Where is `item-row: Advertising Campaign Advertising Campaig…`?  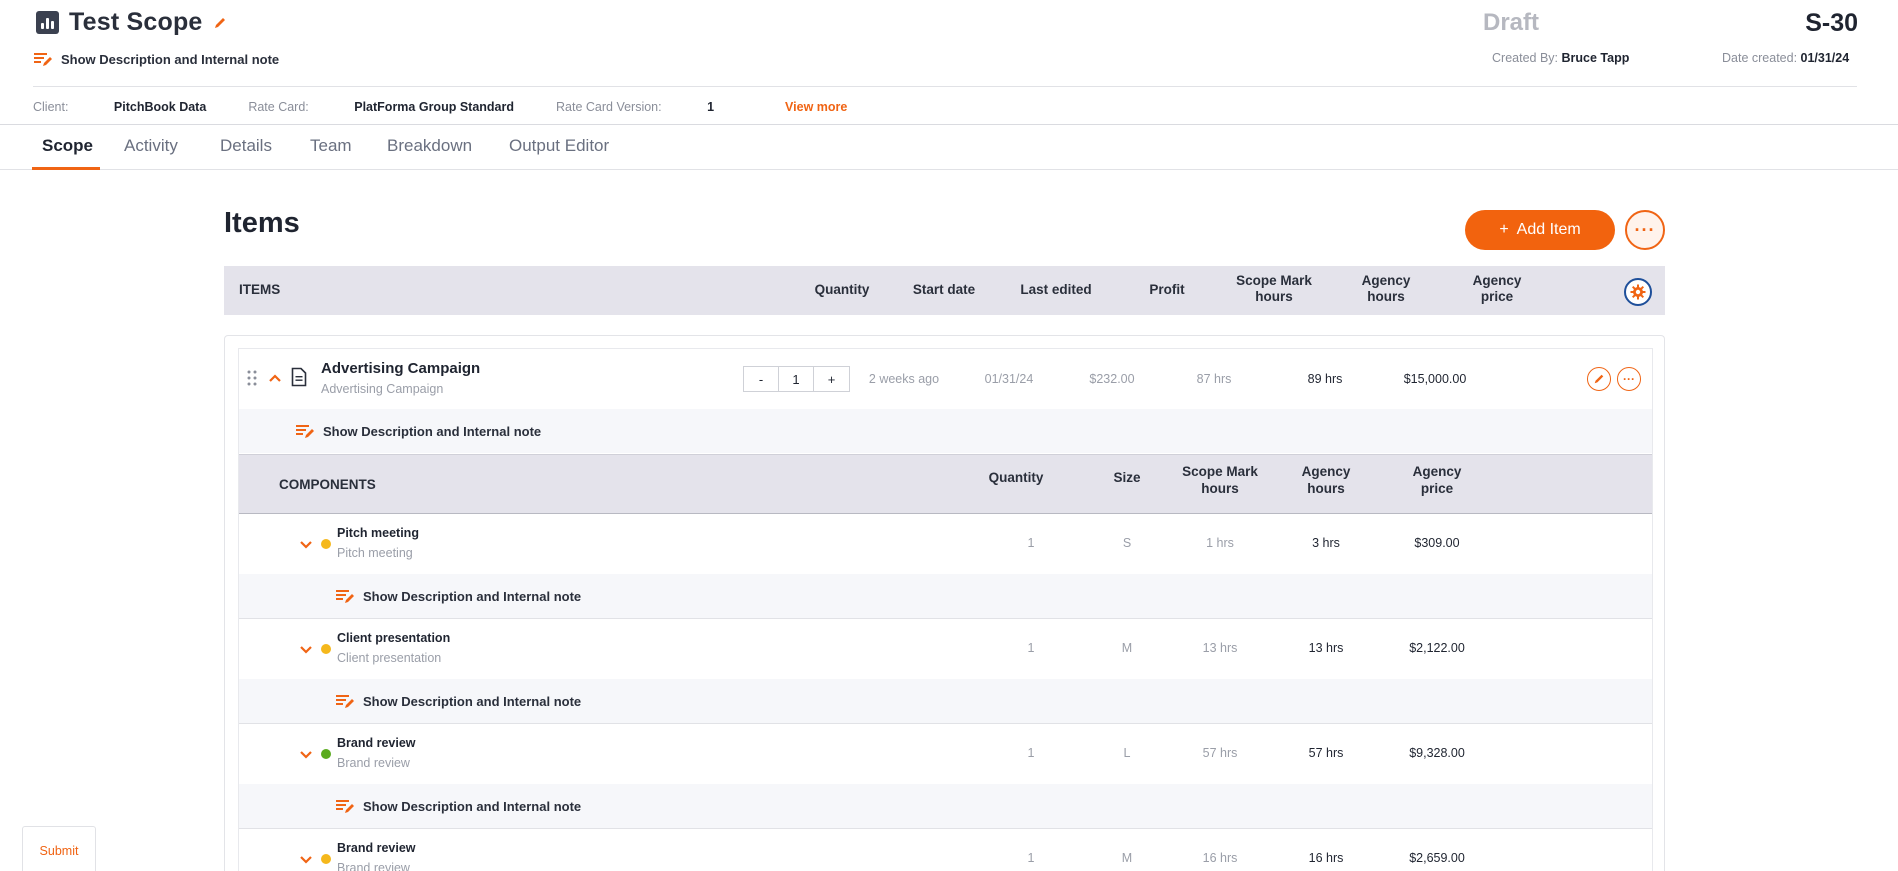
item-row: Advertising Campaign Advertising Campaig… is located at coordinates (945, 379).